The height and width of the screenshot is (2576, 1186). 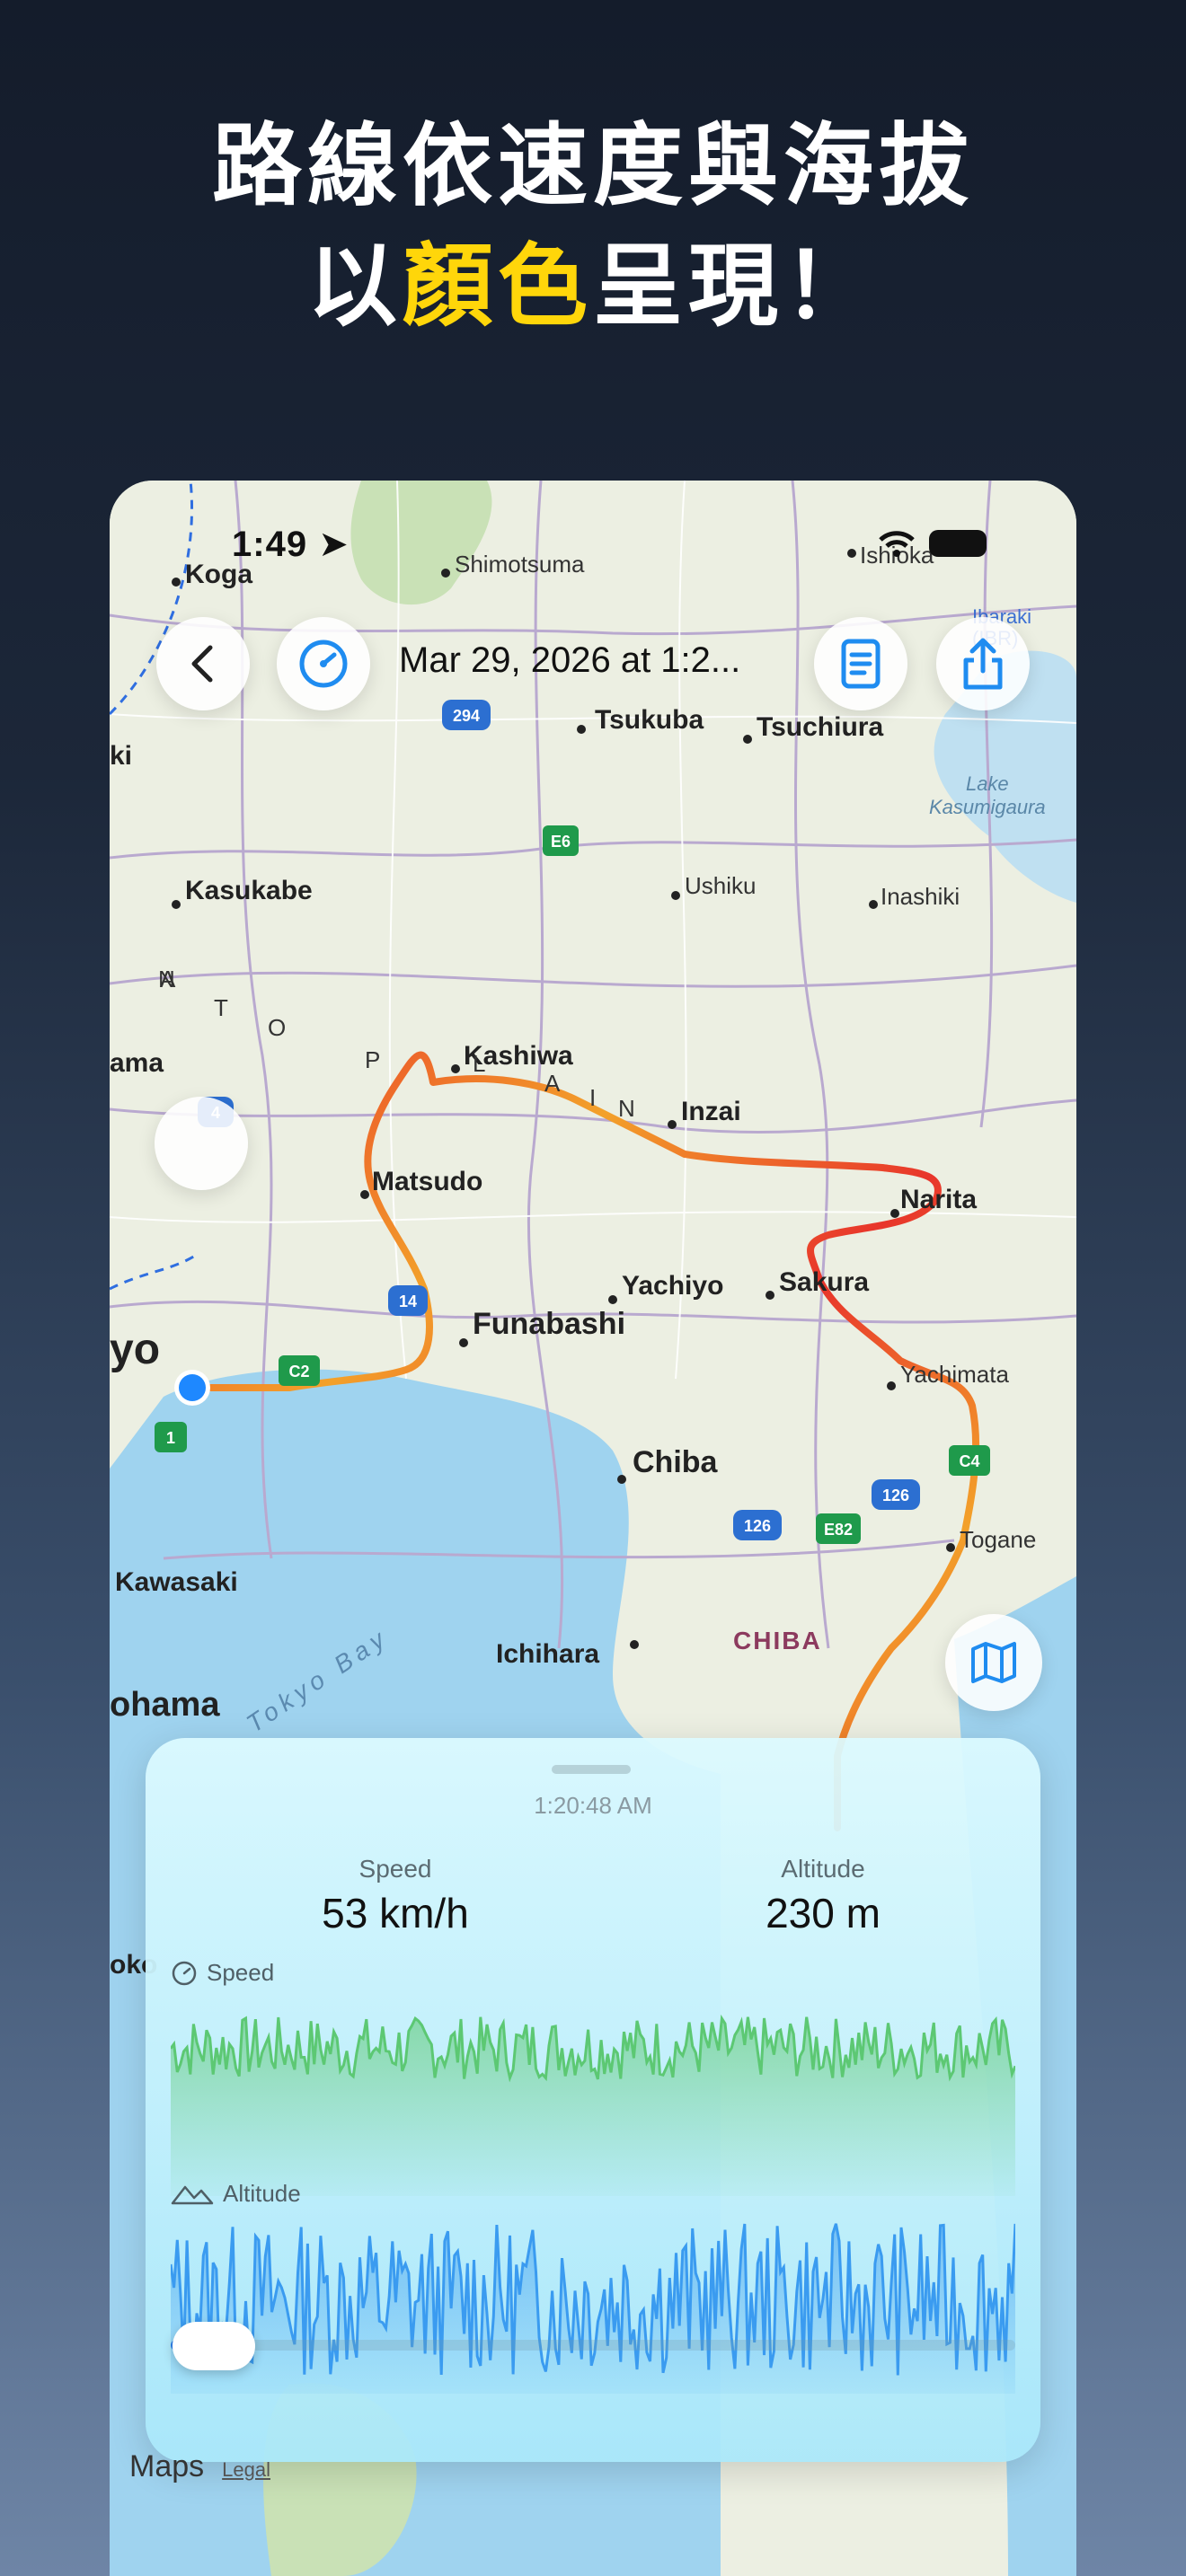 What do you see at coordinates (626, 1108) in the screenshot?
I see `label-plain-n: N` at bounding box center [626, 1108].